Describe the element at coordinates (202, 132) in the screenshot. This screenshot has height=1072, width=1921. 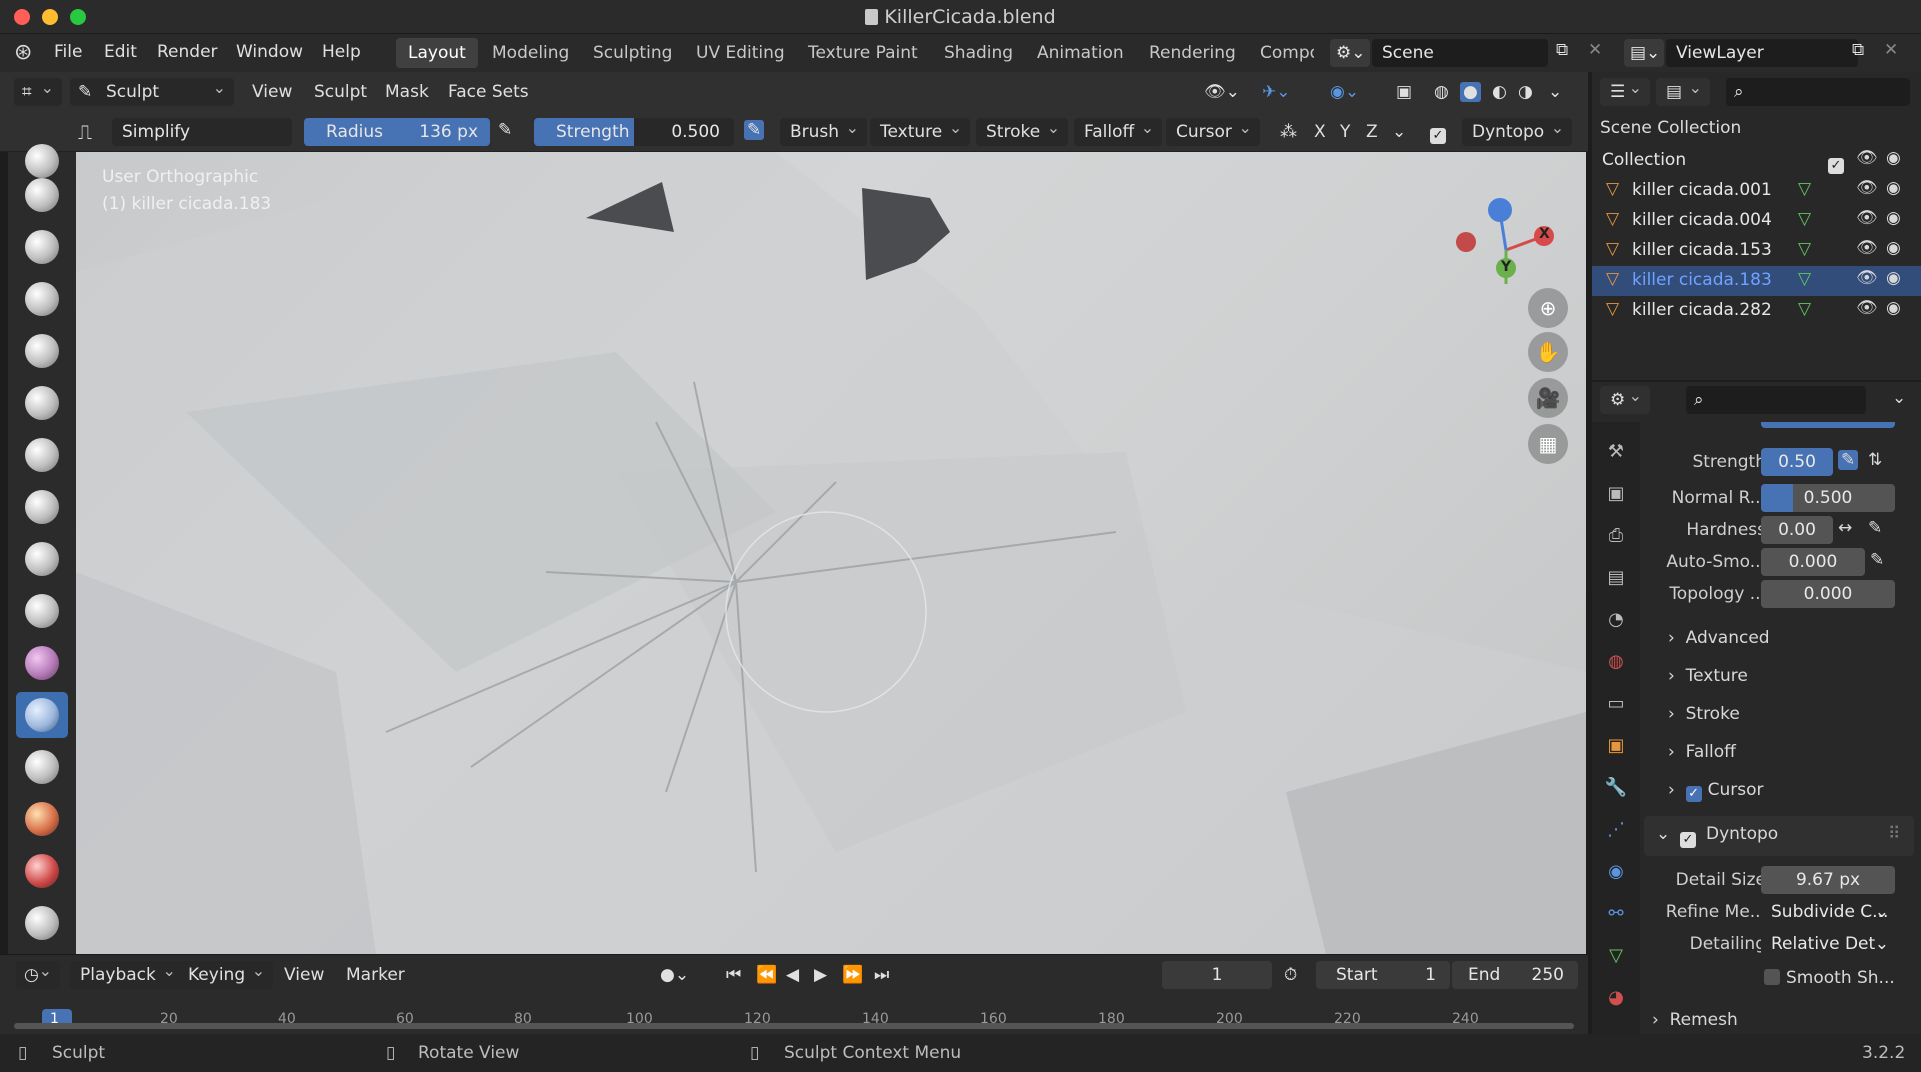
I see `brush-name-field: Simplify` at that location.